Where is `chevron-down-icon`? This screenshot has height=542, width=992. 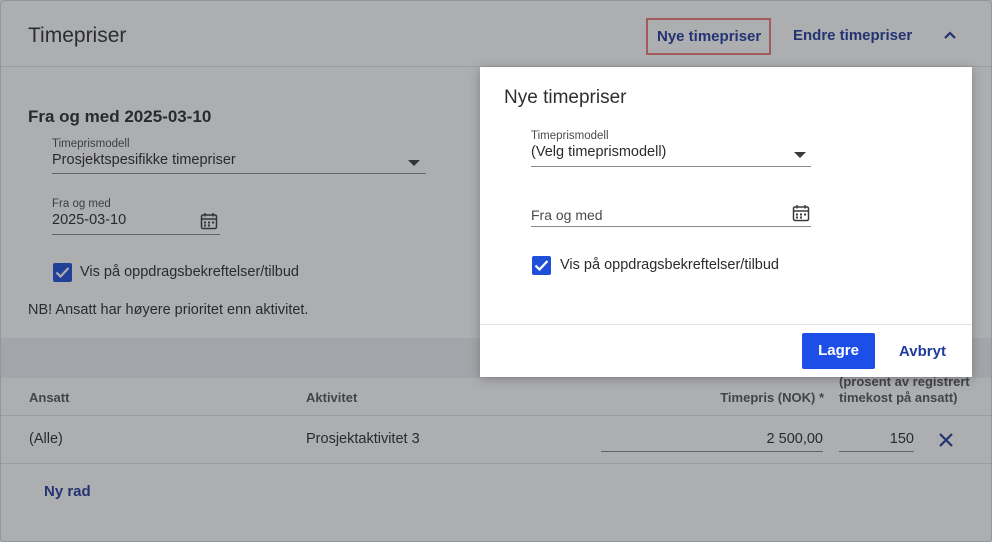 chevron-down-icon is located at coordinates (800, 155).